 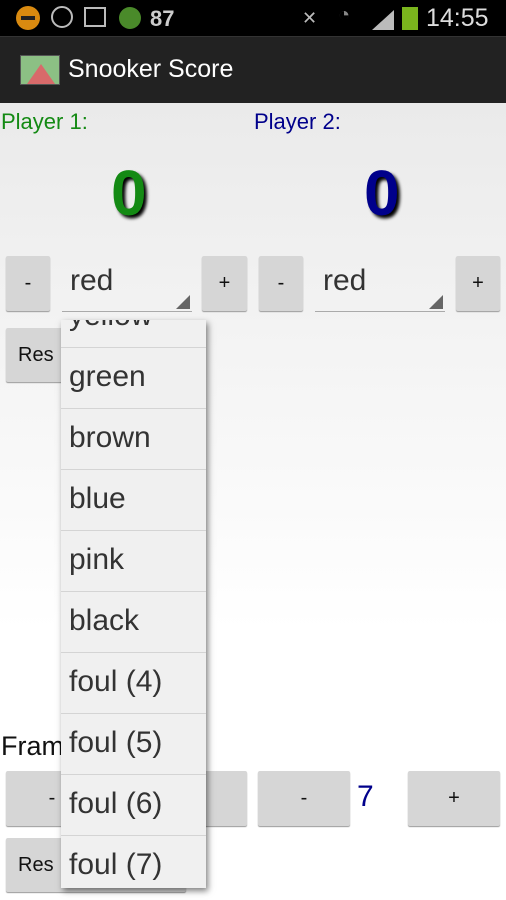 What do you see at coordinates (133, 622) in the screenshot?
I see `option-black: black` at bounding box center [133, 622].